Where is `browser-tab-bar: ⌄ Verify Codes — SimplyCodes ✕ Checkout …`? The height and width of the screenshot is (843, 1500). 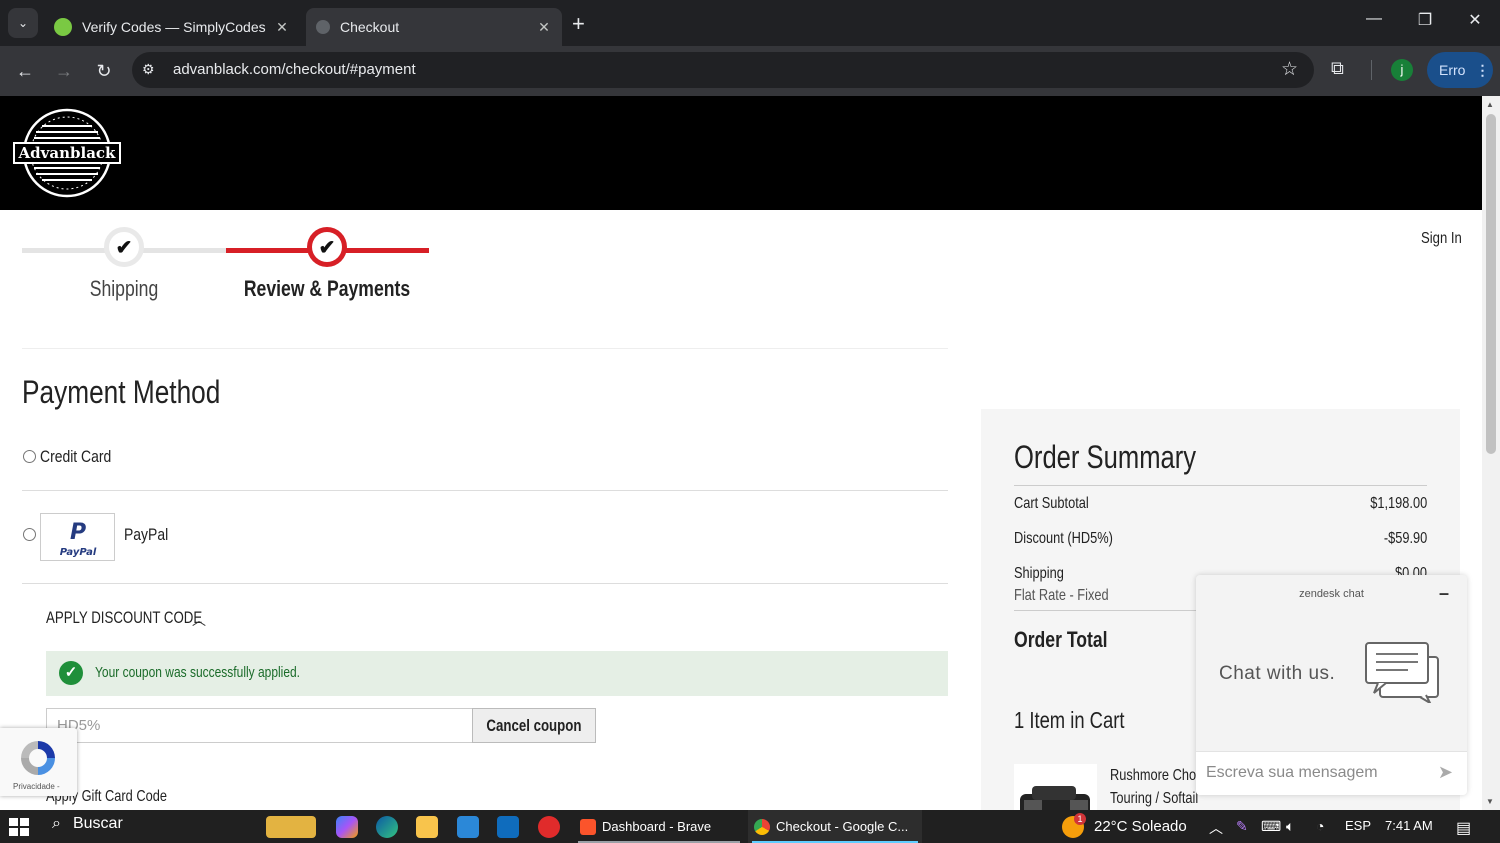
browser-tab-bar: ⌄ Verify Codes — SimplyCodes ✕ Checkout … is located at coordinates (750, 23).